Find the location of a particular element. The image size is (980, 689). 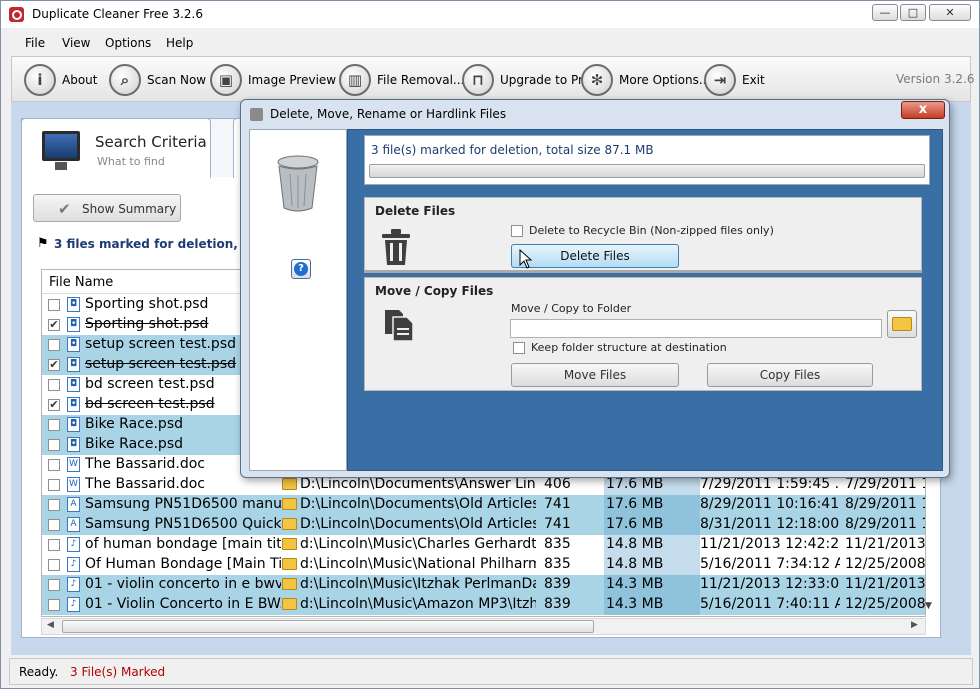

image-preview-button: ▣ Image Preview is located at coordinates (273, 80).